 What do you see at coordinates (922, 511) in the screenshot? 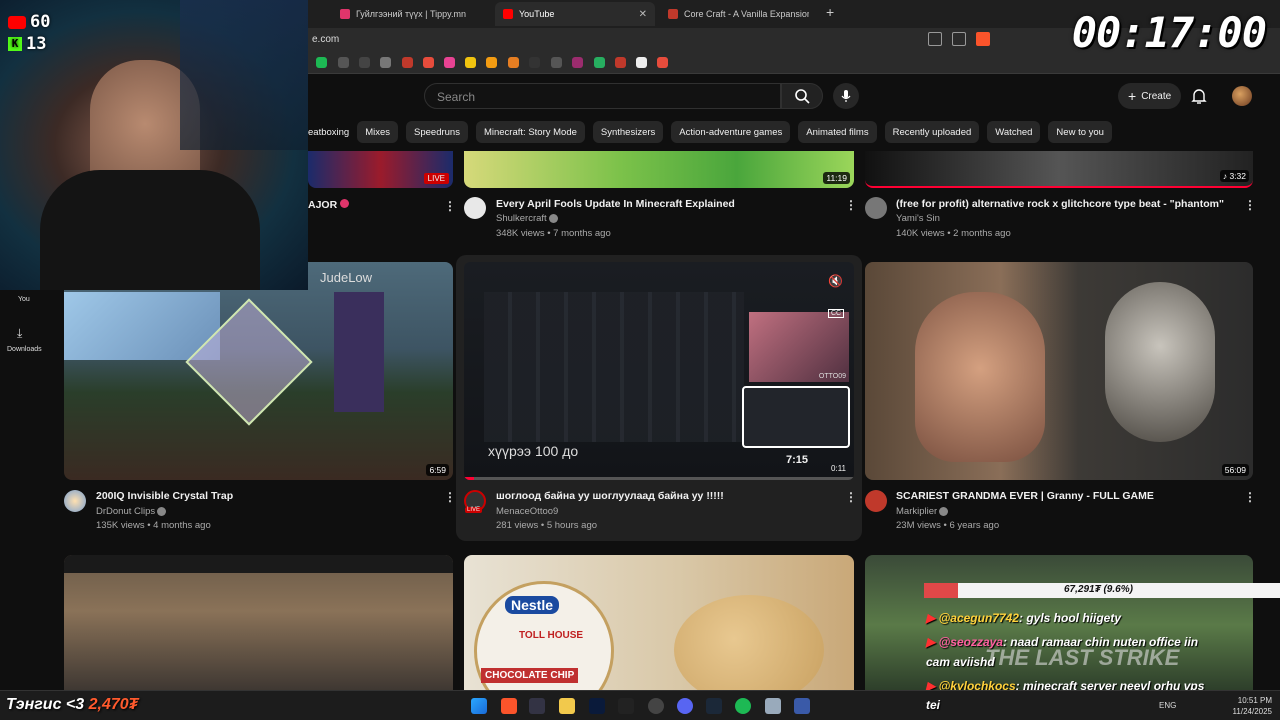
I see `channel-name: Markiplier` at bounding box center [922, 511].